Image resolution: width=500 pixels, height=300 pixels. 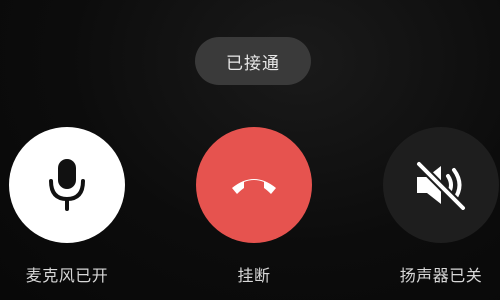 I want to click on speaker-label: 扬声器已关, so click(x=441, y=275).